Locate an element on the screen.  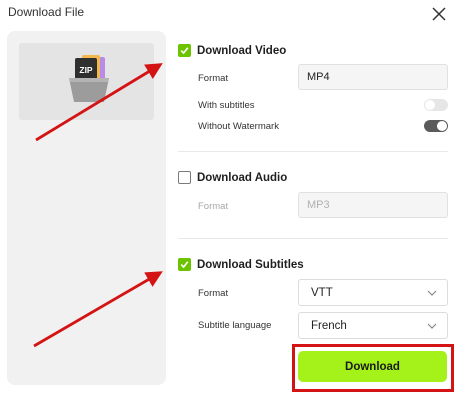
download-audio-label: Download Audio is located at coordinates (242, 177).